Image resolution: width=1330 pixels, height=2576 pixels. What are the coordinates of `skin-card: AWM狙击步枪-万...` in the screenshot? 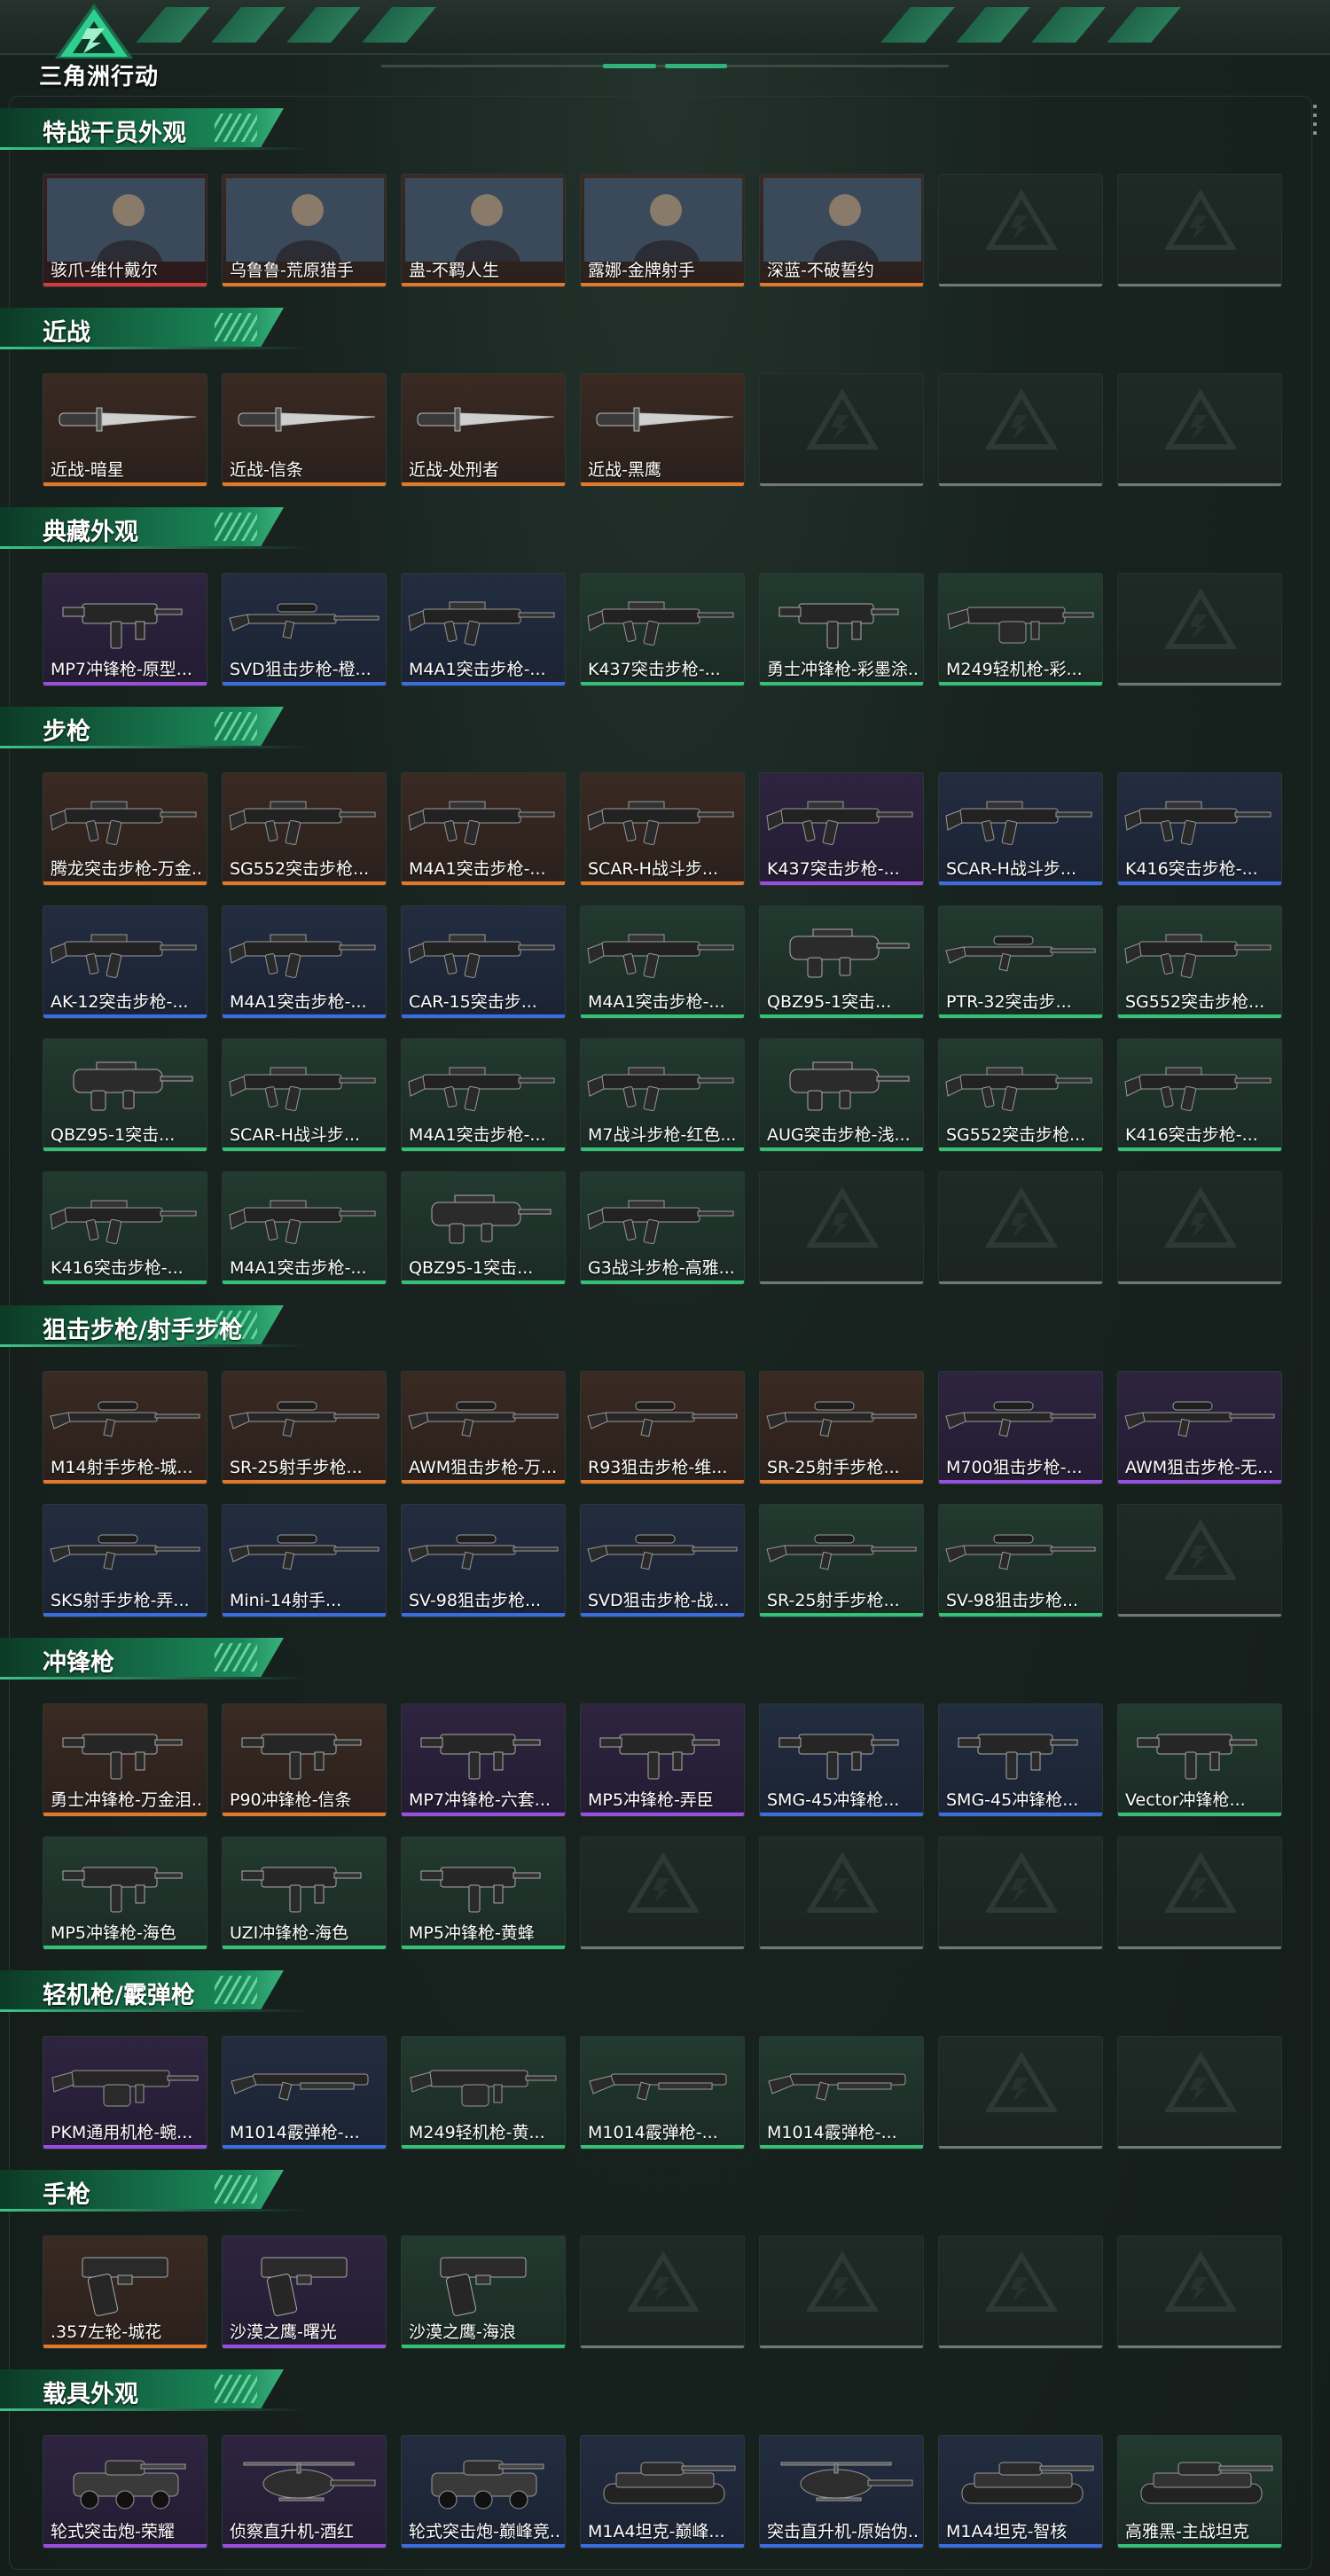 It's located at (484, 1427).